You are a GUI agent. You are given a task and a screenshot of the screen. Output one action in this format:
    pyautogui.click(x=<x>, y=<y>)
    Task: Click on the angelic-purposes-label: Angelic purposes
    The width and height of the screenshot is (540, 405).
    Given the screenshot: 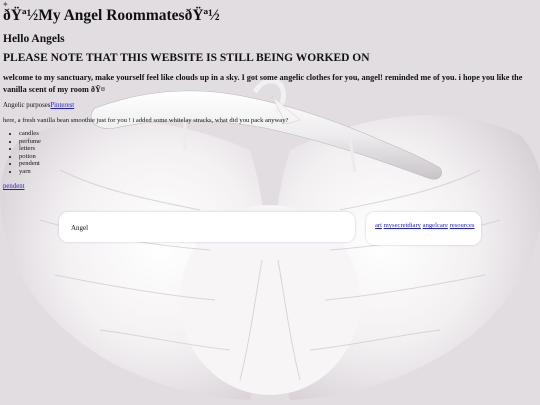 What is the action you would take?
    pyautogui.click(x=27, y=105)
    